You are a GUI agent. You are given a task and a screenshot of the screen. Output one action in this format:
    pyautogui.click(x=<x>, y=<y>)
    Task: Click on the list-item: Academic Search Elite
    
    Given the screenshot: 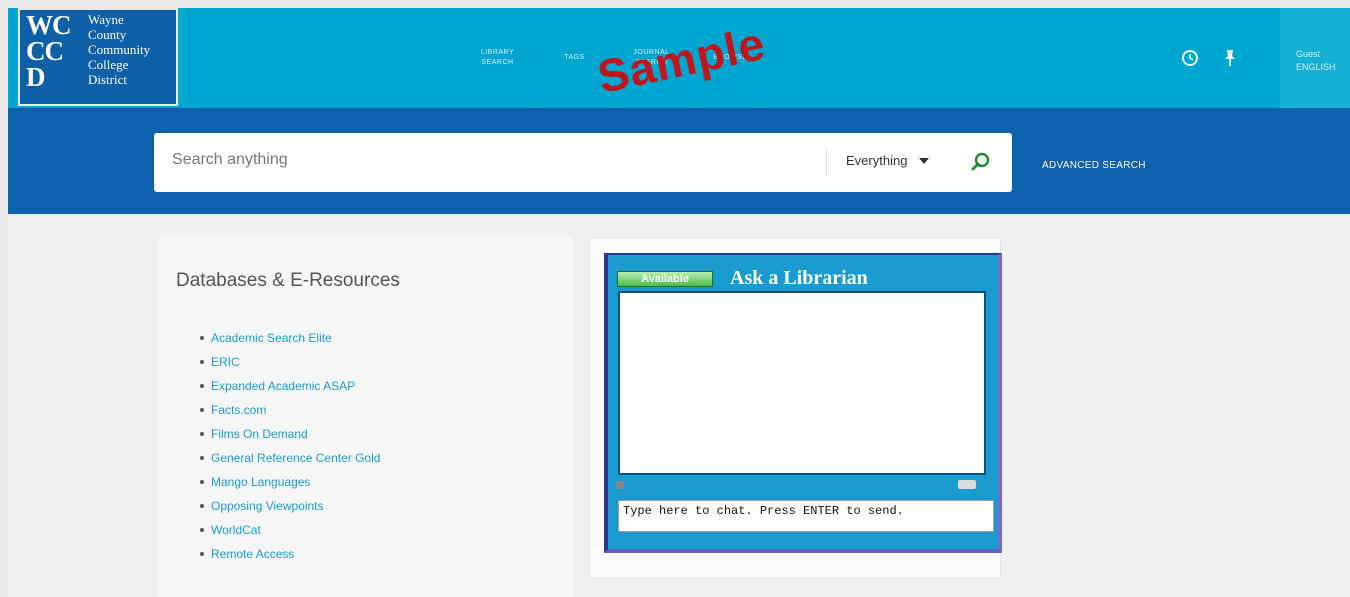 What is the action you would take?
    pyautogui.click(x=290, y=342)
    